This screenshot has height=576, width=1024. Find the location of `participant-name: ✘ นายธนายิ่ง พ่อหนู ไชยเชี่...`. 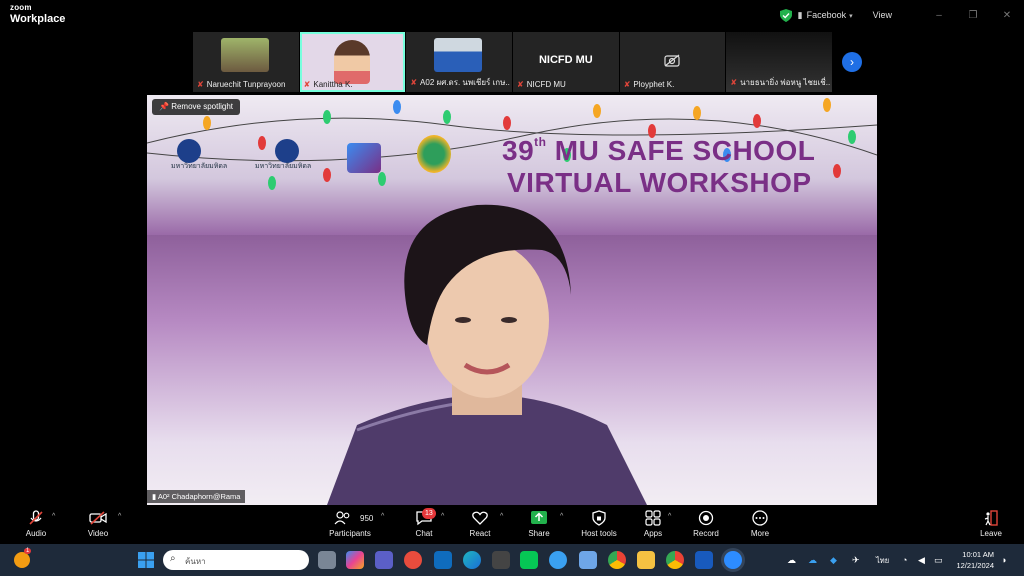

participant-name: ✘ นายธนายิ่ง พ่อหนู ไชยเชี่... is located at coordinates (780, 82).